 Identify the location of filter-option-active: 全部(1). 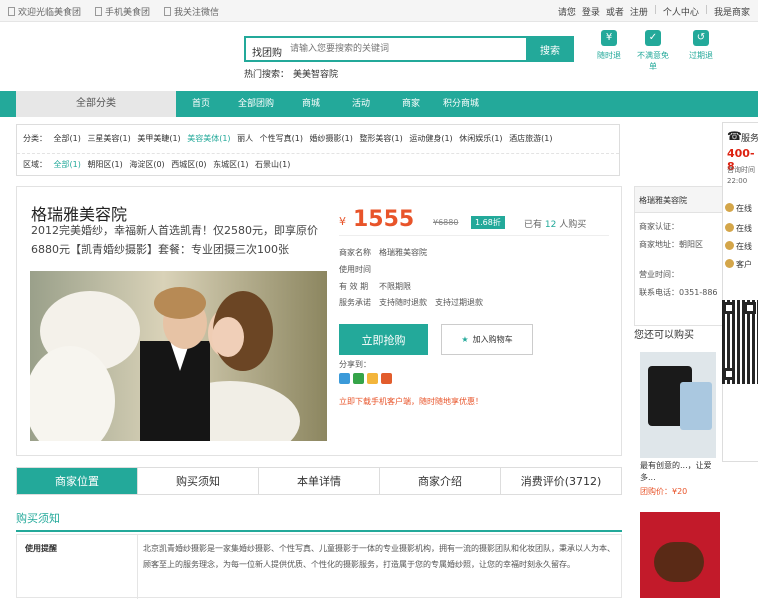
(67, 164).